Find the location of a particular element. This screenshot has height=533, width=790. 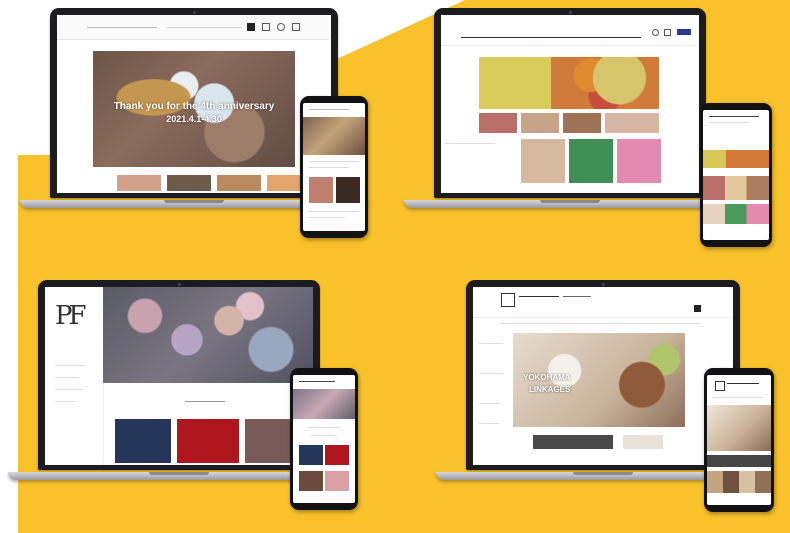

laptop-screen: YOKOHAMA LINKAGES is located at coordinates (603, 376).